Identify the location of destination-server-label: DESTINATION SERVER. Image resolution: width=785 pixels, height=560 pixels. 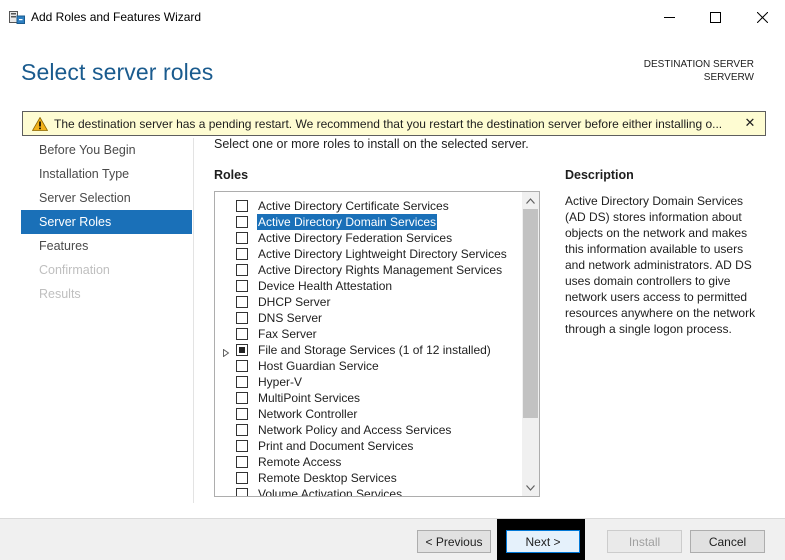
(698, 64).